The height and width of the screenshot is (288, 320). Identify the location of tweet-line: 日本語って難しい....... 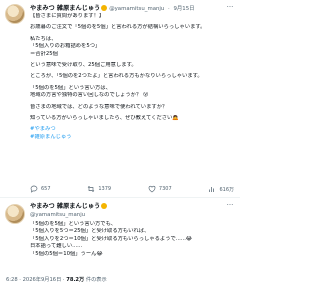
(56, 246).